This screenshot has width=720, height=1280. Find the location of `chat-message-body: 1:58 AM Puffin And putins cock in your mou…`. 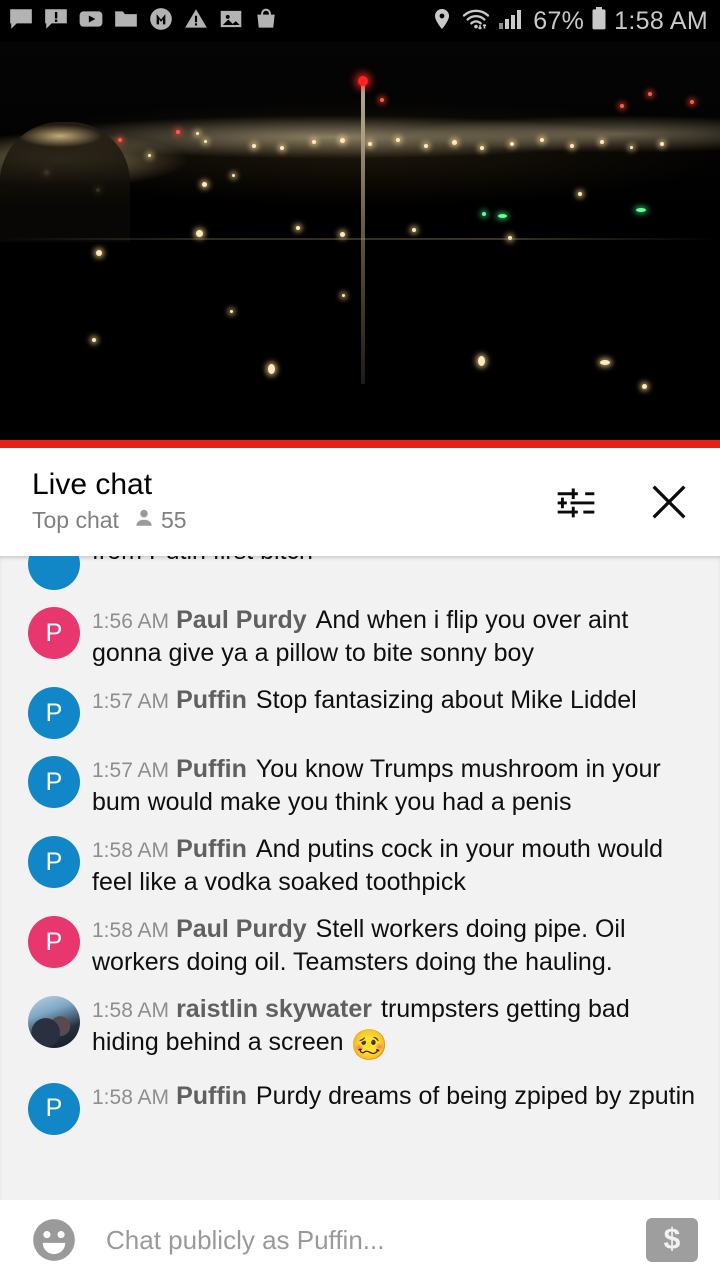

chat-message-body: 1:58 AM Puffin And putins cock in your mou… is located at coordinates (388, 866).